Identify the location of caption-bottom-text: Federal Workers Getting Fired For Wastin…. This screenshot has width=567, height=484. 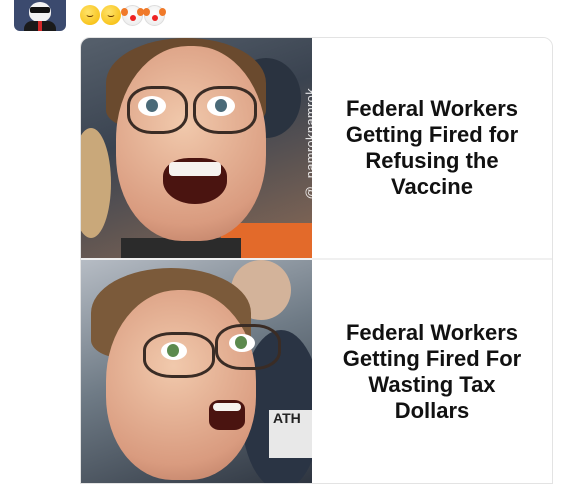
(432, 371).